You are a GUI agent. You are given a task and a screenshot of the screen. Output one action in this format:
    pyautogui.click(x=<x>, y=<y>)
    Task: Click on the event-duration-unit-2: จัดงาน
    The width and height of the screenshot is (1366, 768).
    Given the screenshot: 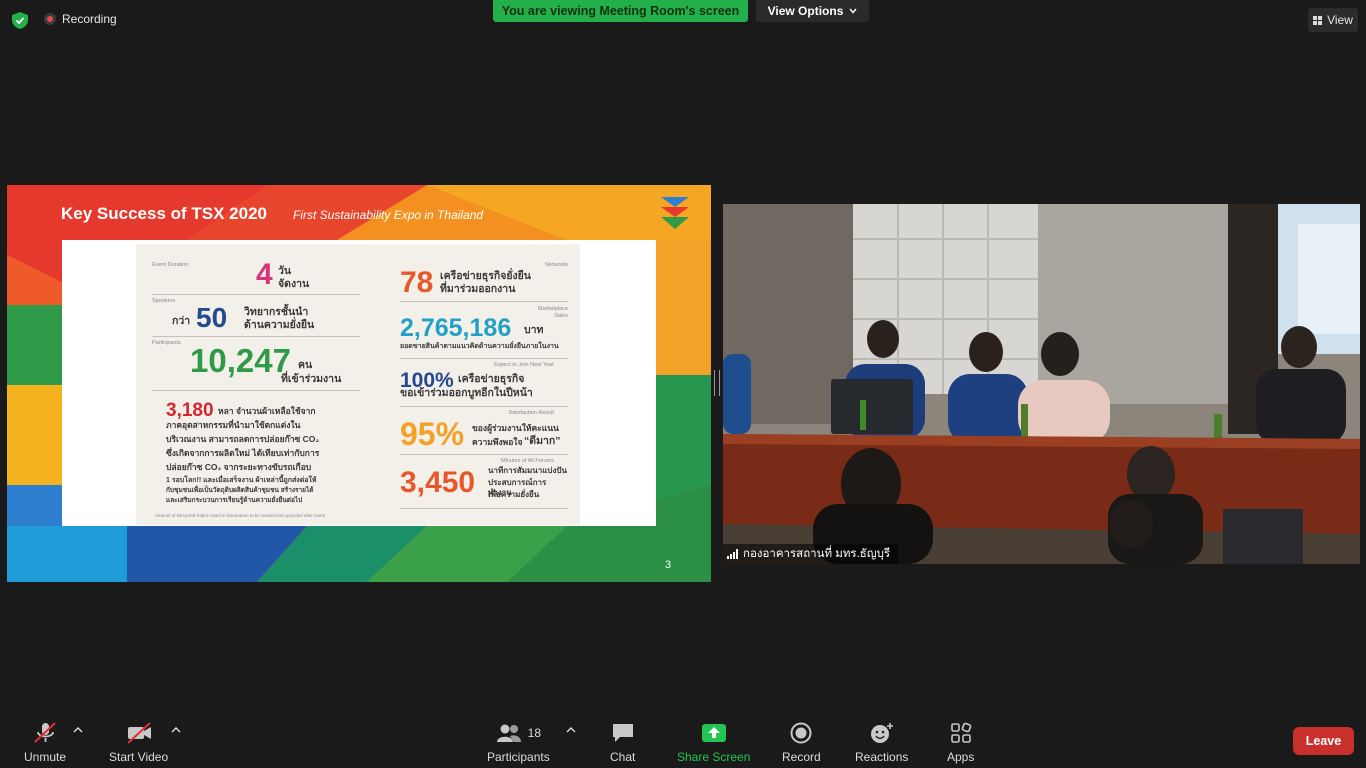 What is the action you would take?
    pyautogui.click(x=294, y=284)
    